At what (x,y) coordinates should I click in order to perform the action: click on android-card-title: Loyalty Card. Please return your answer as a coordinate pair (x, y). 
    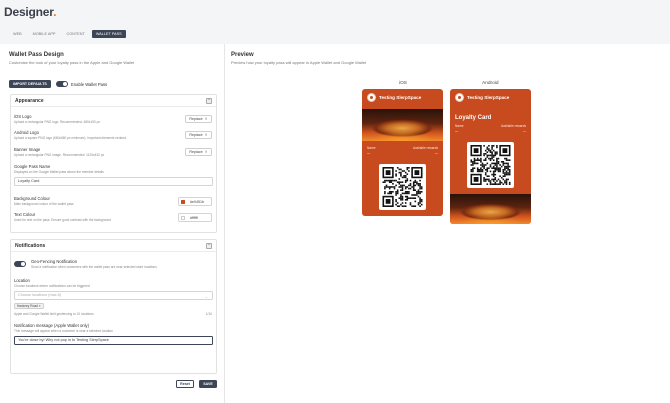
    Looking at the image, I should click on (473, 118).